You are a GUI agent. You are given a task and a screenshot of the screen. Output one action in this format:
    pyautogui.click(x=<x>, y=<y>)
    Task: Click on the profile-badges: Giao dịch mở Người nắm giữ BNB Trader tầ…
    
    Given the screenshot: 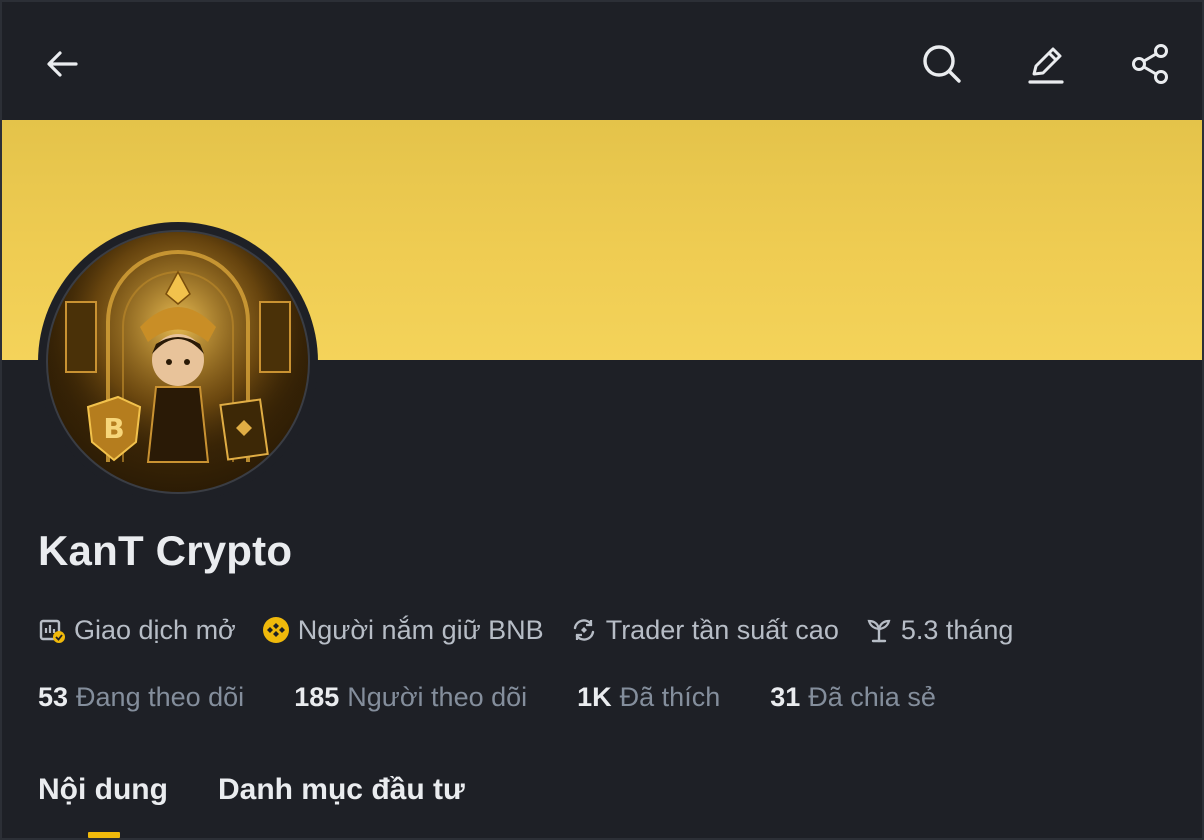 What is the action you would take?
    pyautogui.click(x=538, y=630)
    